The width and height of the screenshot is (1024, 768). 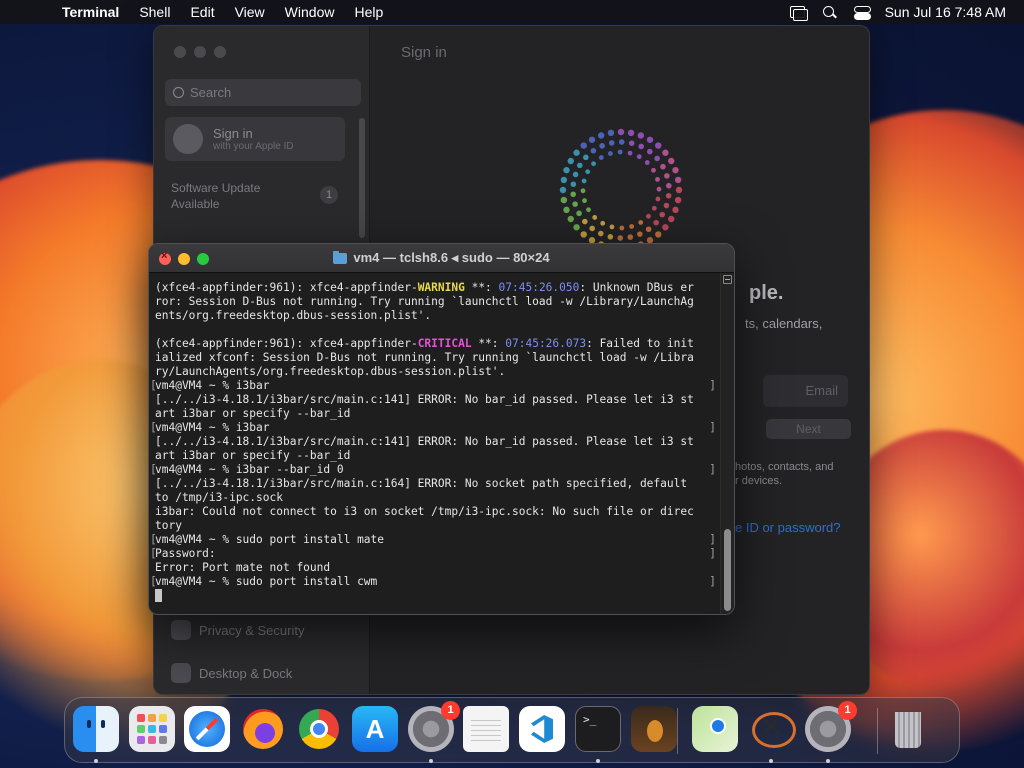 I want to click on terminal-line: tory, so click(x=437, y=526).